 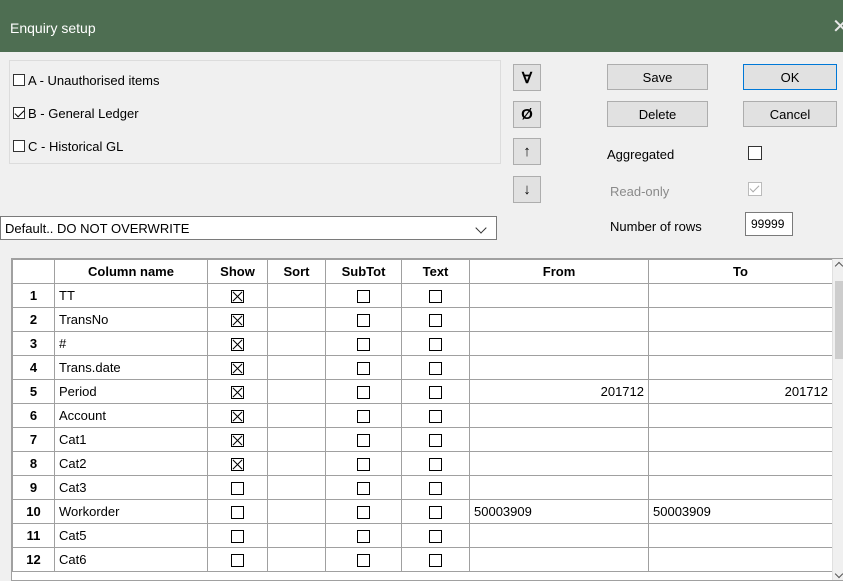 What do you see at coordinates (839, 320) in the screenshot?
I see `scroll-thumb` at bounding box center [839, 320].